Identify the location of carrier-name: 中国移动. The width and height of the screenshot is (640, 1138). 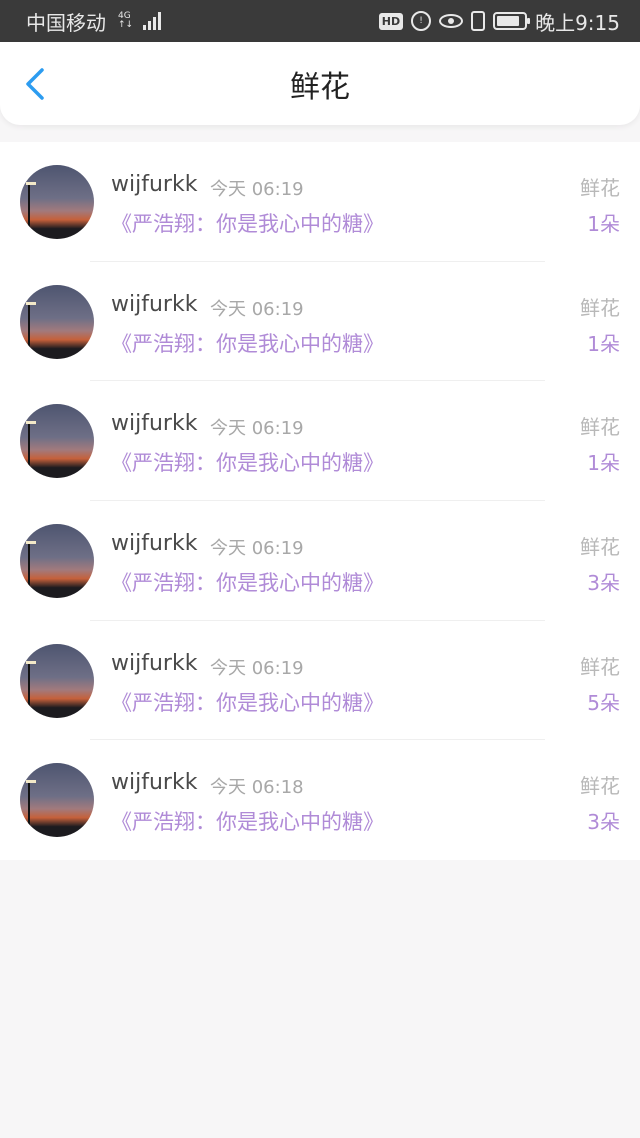
(66, 22).